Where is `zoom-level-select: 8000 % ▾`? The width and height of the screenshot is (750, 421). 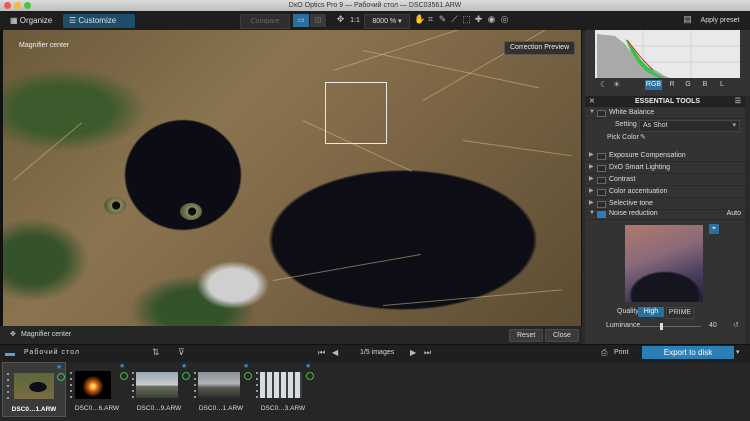 zoom-level-select: 8000 % ▾ is located at coordinates (387, 21).